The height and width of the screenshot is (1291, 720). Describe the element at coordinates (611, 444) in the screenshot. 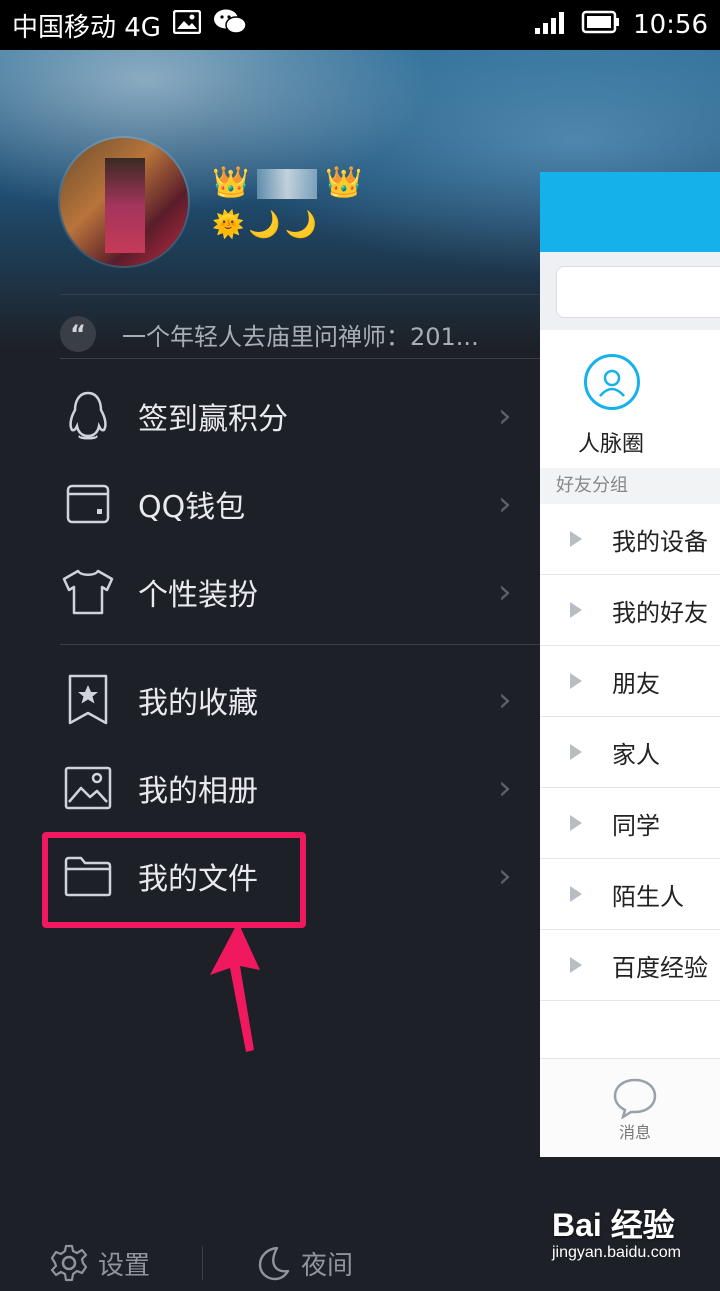

I see `network-circle-label: 人脉圈` at that location.